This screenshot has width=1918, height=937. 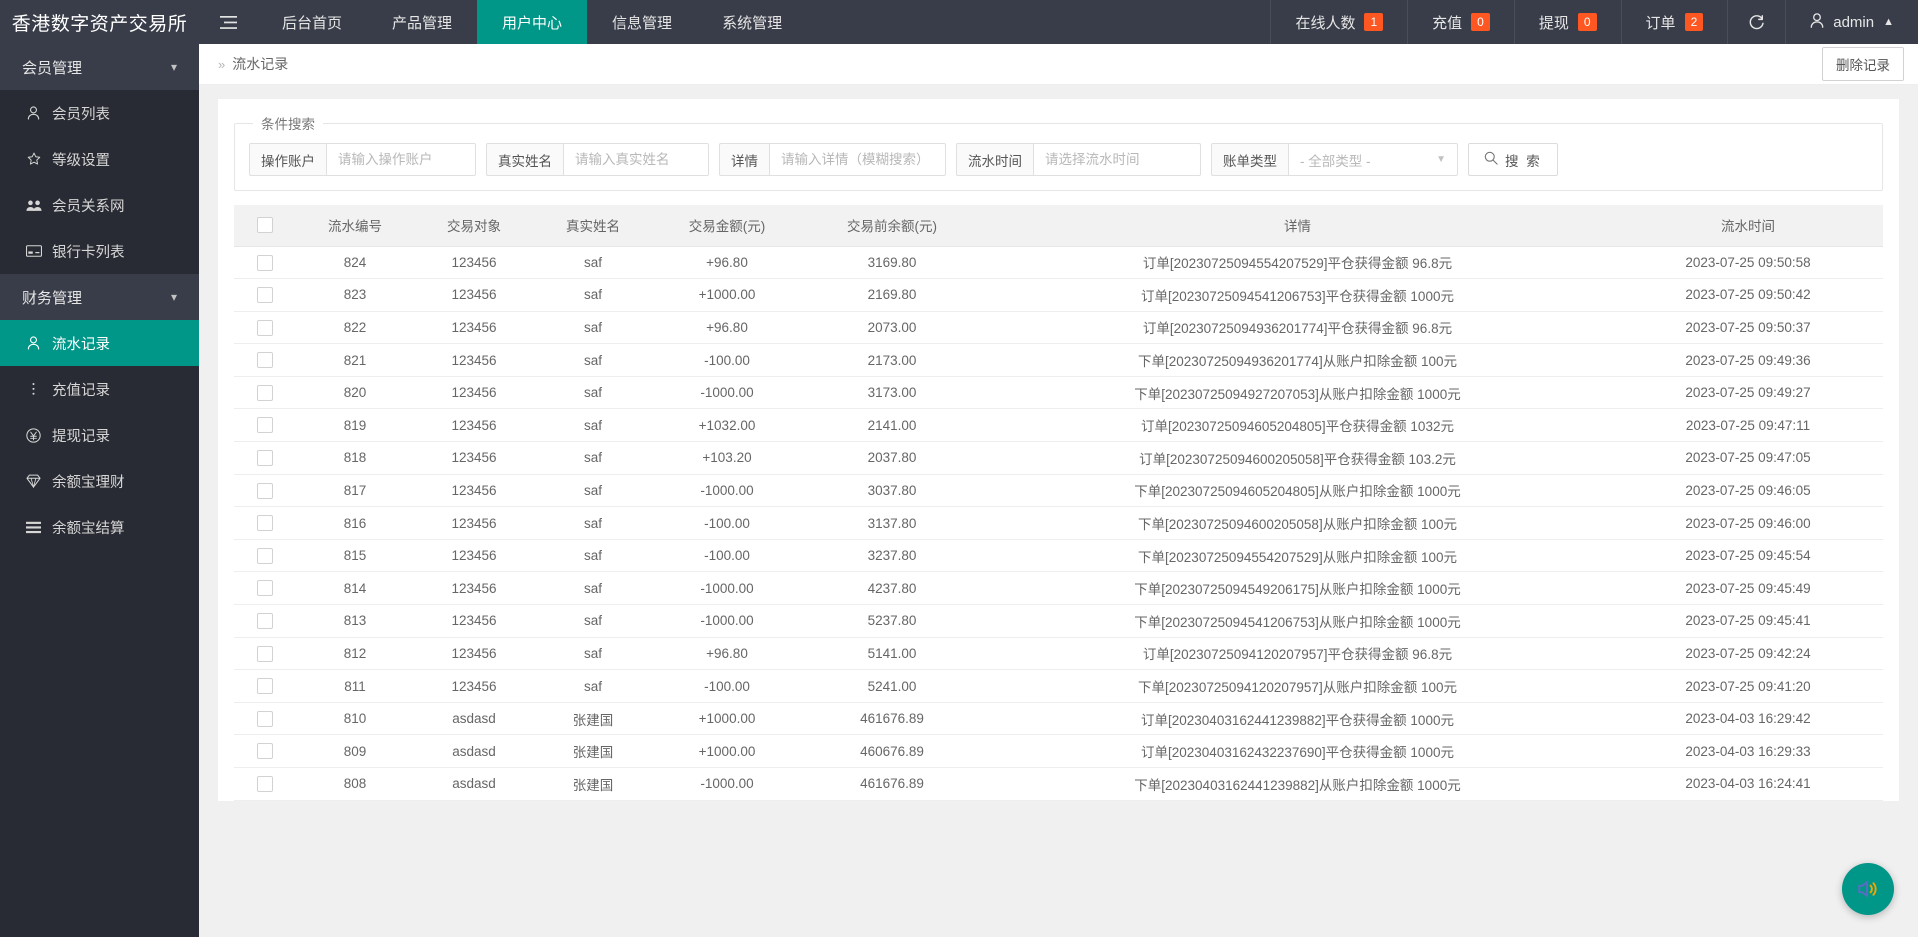 What do you see at coordinates (99, 435) in the screenshot?
I see `sidebar-item-withdraw-records: 提现记录` at bounding box center [99, 435].